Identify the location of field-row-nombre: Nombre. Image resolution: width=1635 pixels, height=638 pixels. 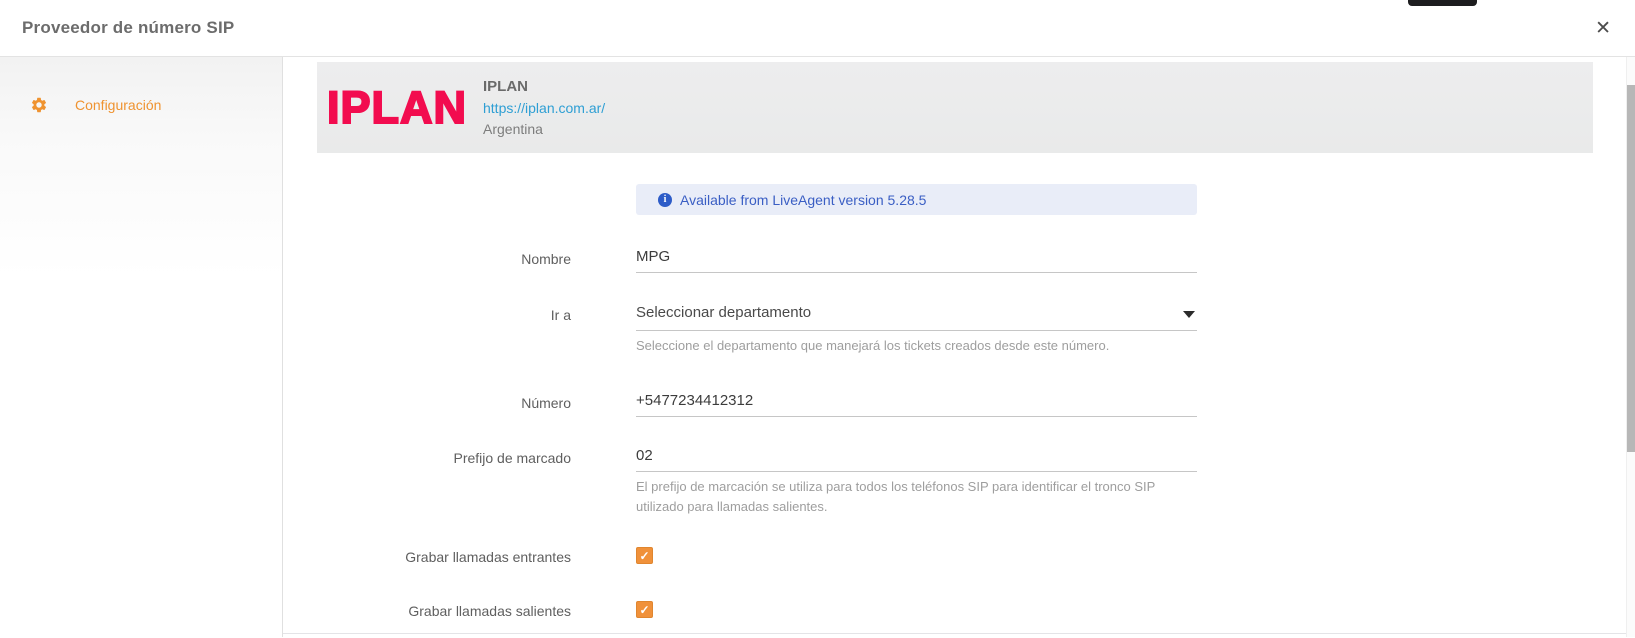
(976, 260).